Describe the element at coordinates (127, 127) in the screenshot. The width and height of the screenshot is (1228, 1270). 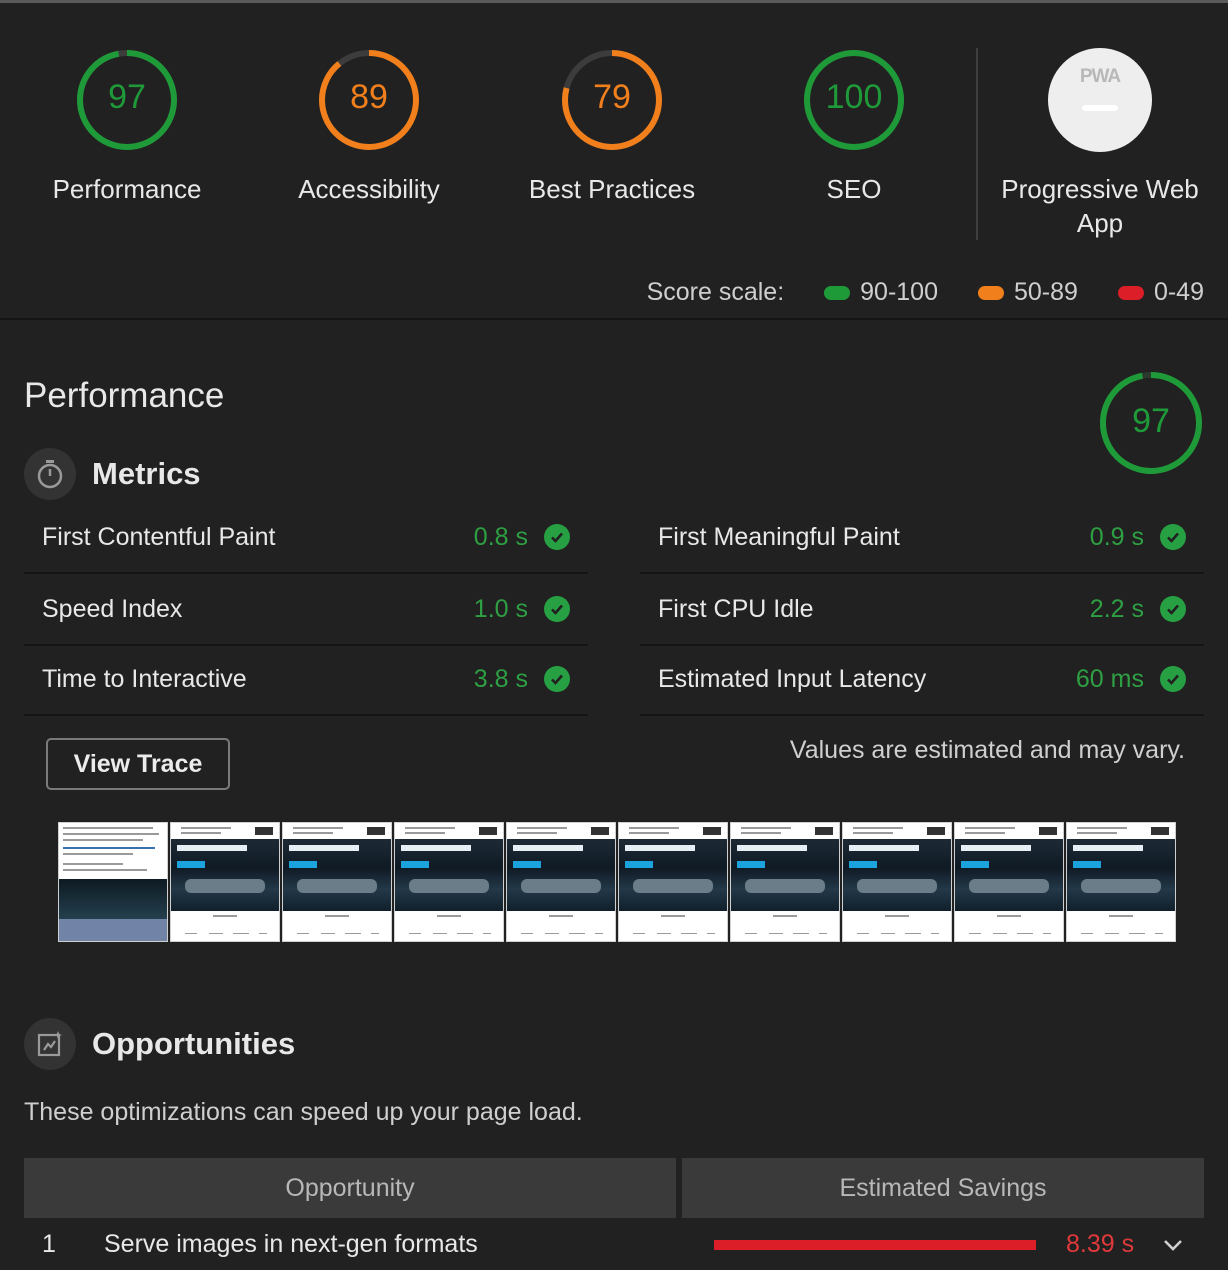
I see `gauge-performance: 97 Performance` at that location.